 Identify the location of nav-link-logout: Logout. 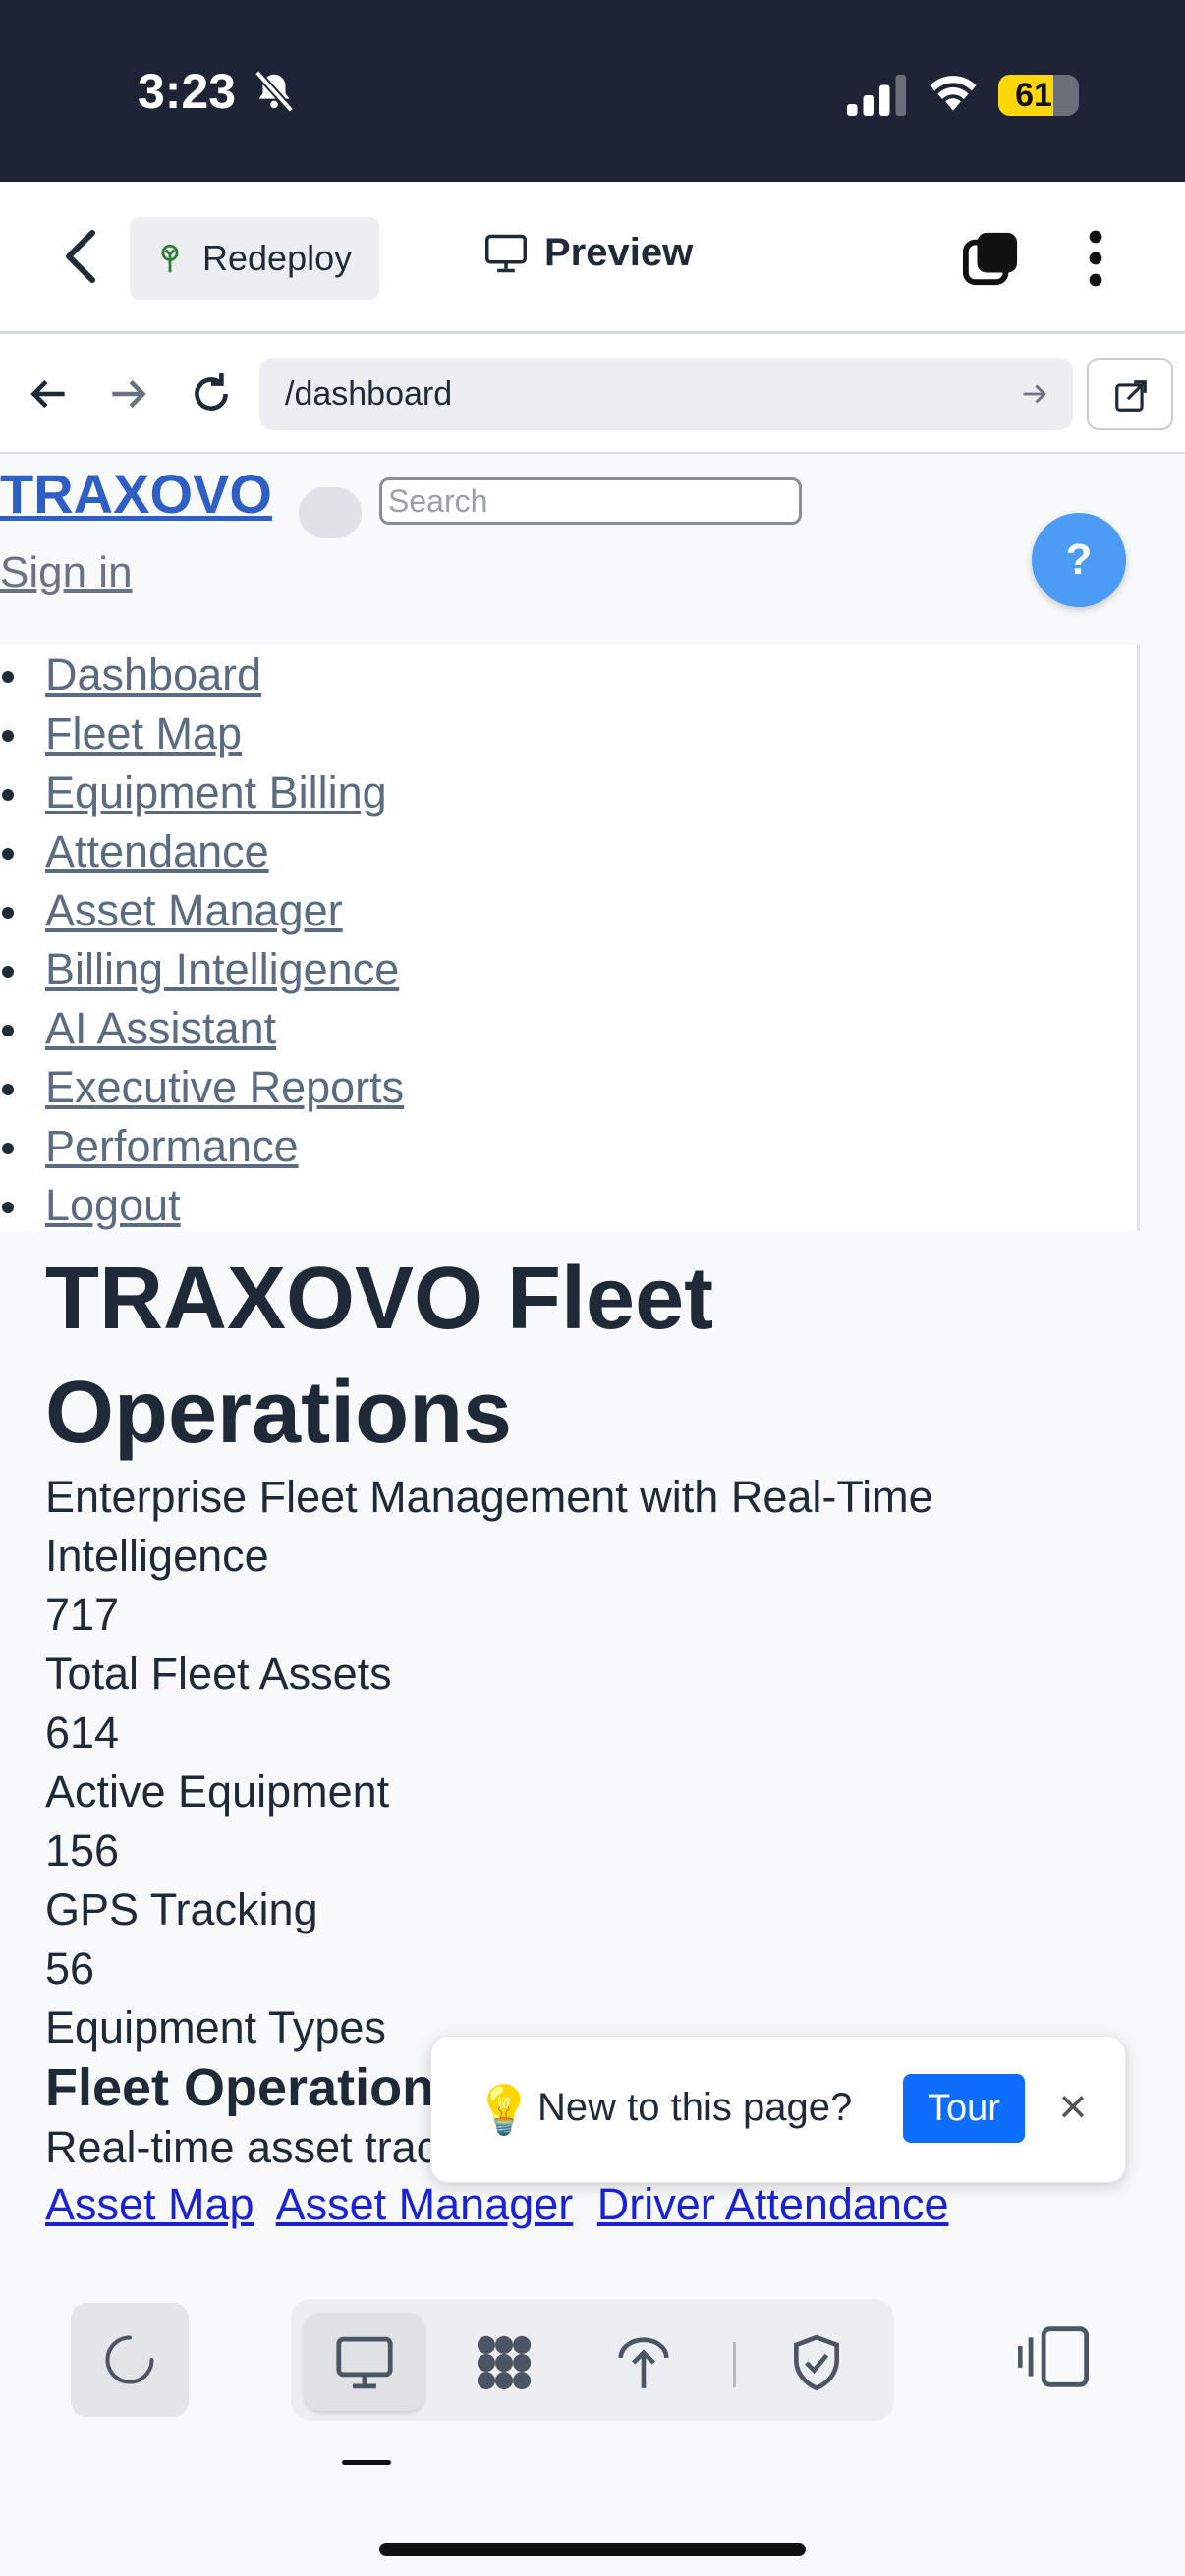
(113, 1205).